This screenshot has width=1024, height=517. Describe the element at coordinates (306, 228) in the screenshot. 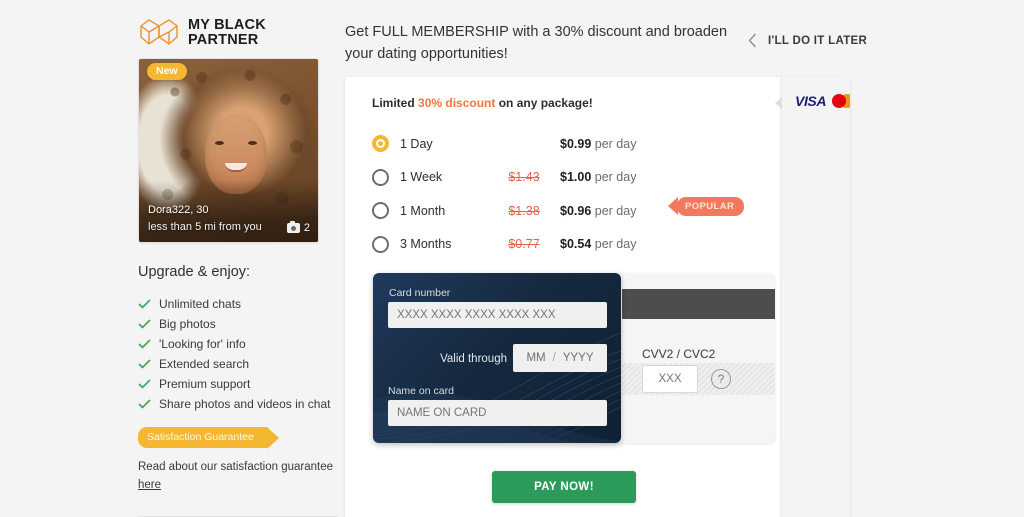

I see `photo-count-value: 2` at that location.